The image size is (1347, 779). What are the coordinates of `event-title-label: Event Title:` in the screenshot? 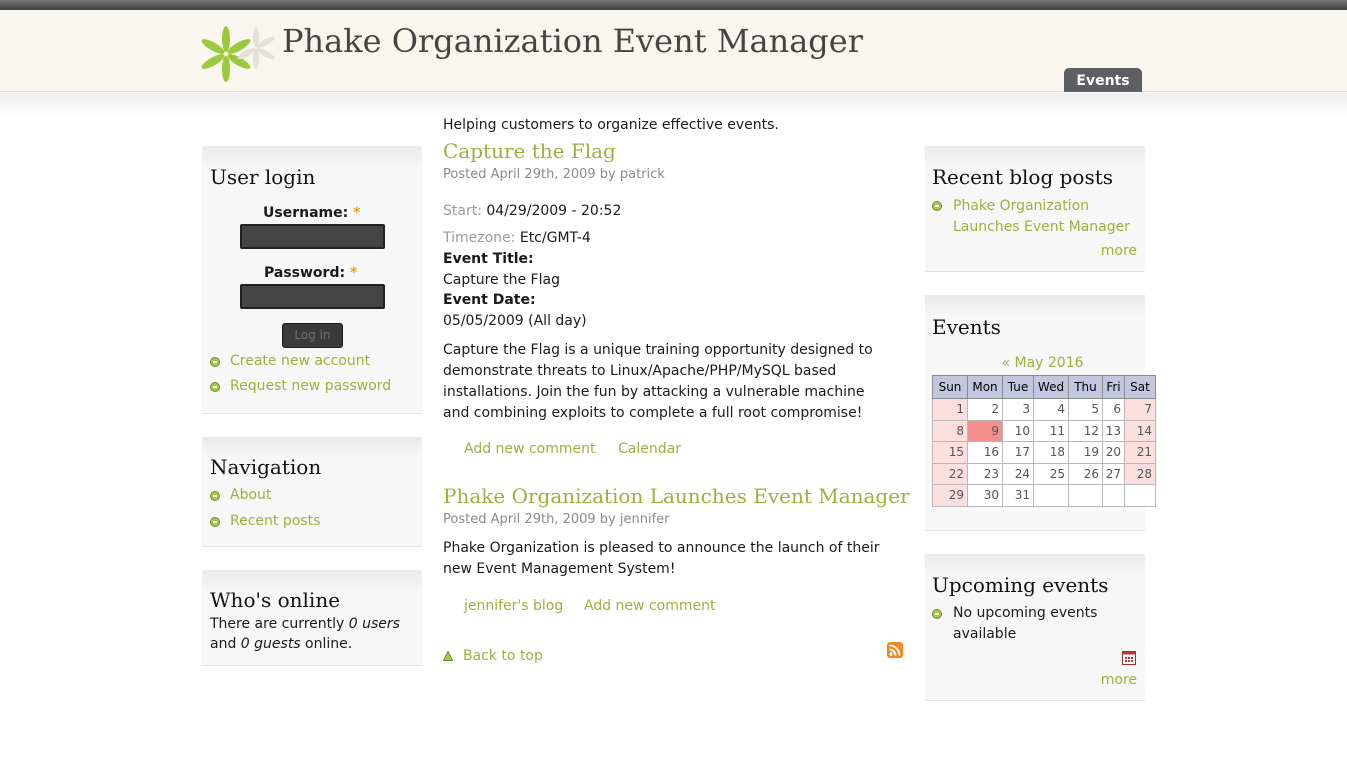 It's located at (488, 259).